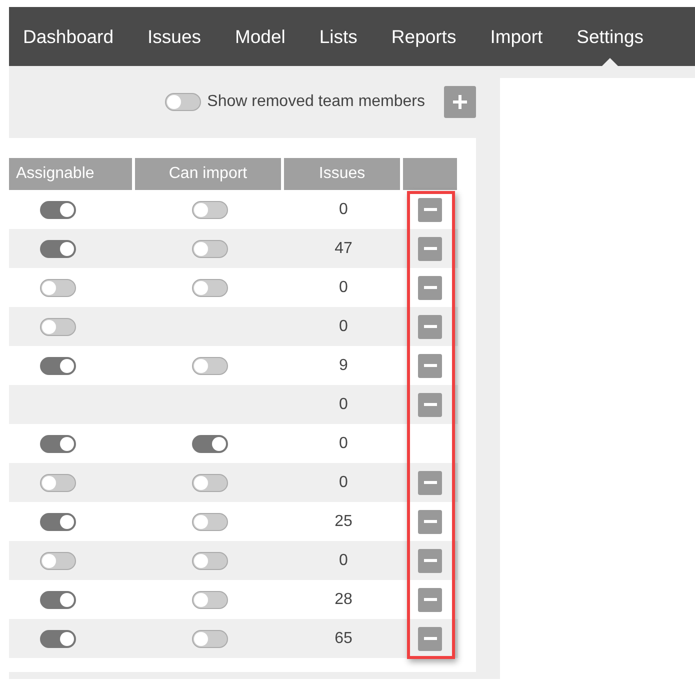  I want to click on nav-tab: Model, so click(260, 36).